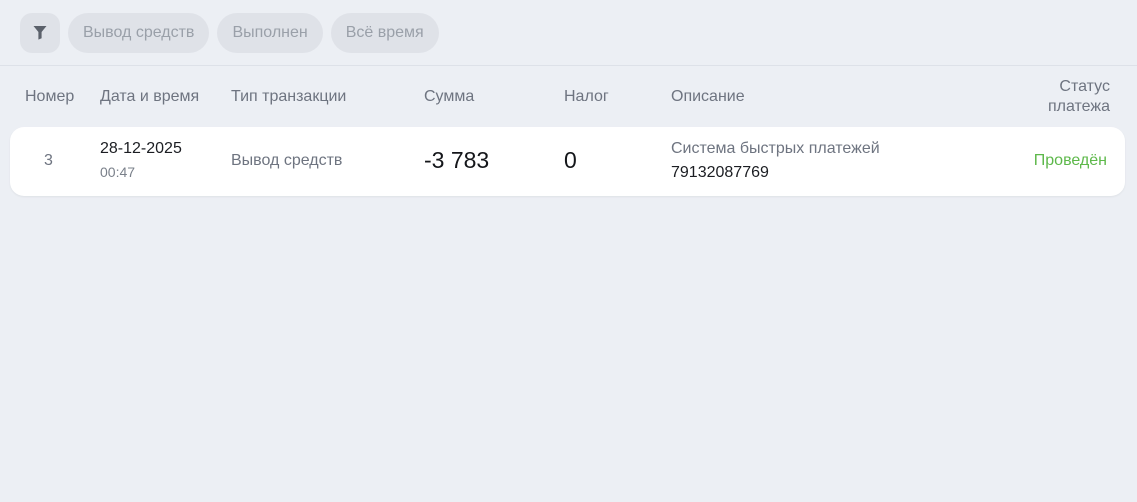 This screenshot has height=502, width=1137. I want to click on row-time: 00:47, so click(118, 172).